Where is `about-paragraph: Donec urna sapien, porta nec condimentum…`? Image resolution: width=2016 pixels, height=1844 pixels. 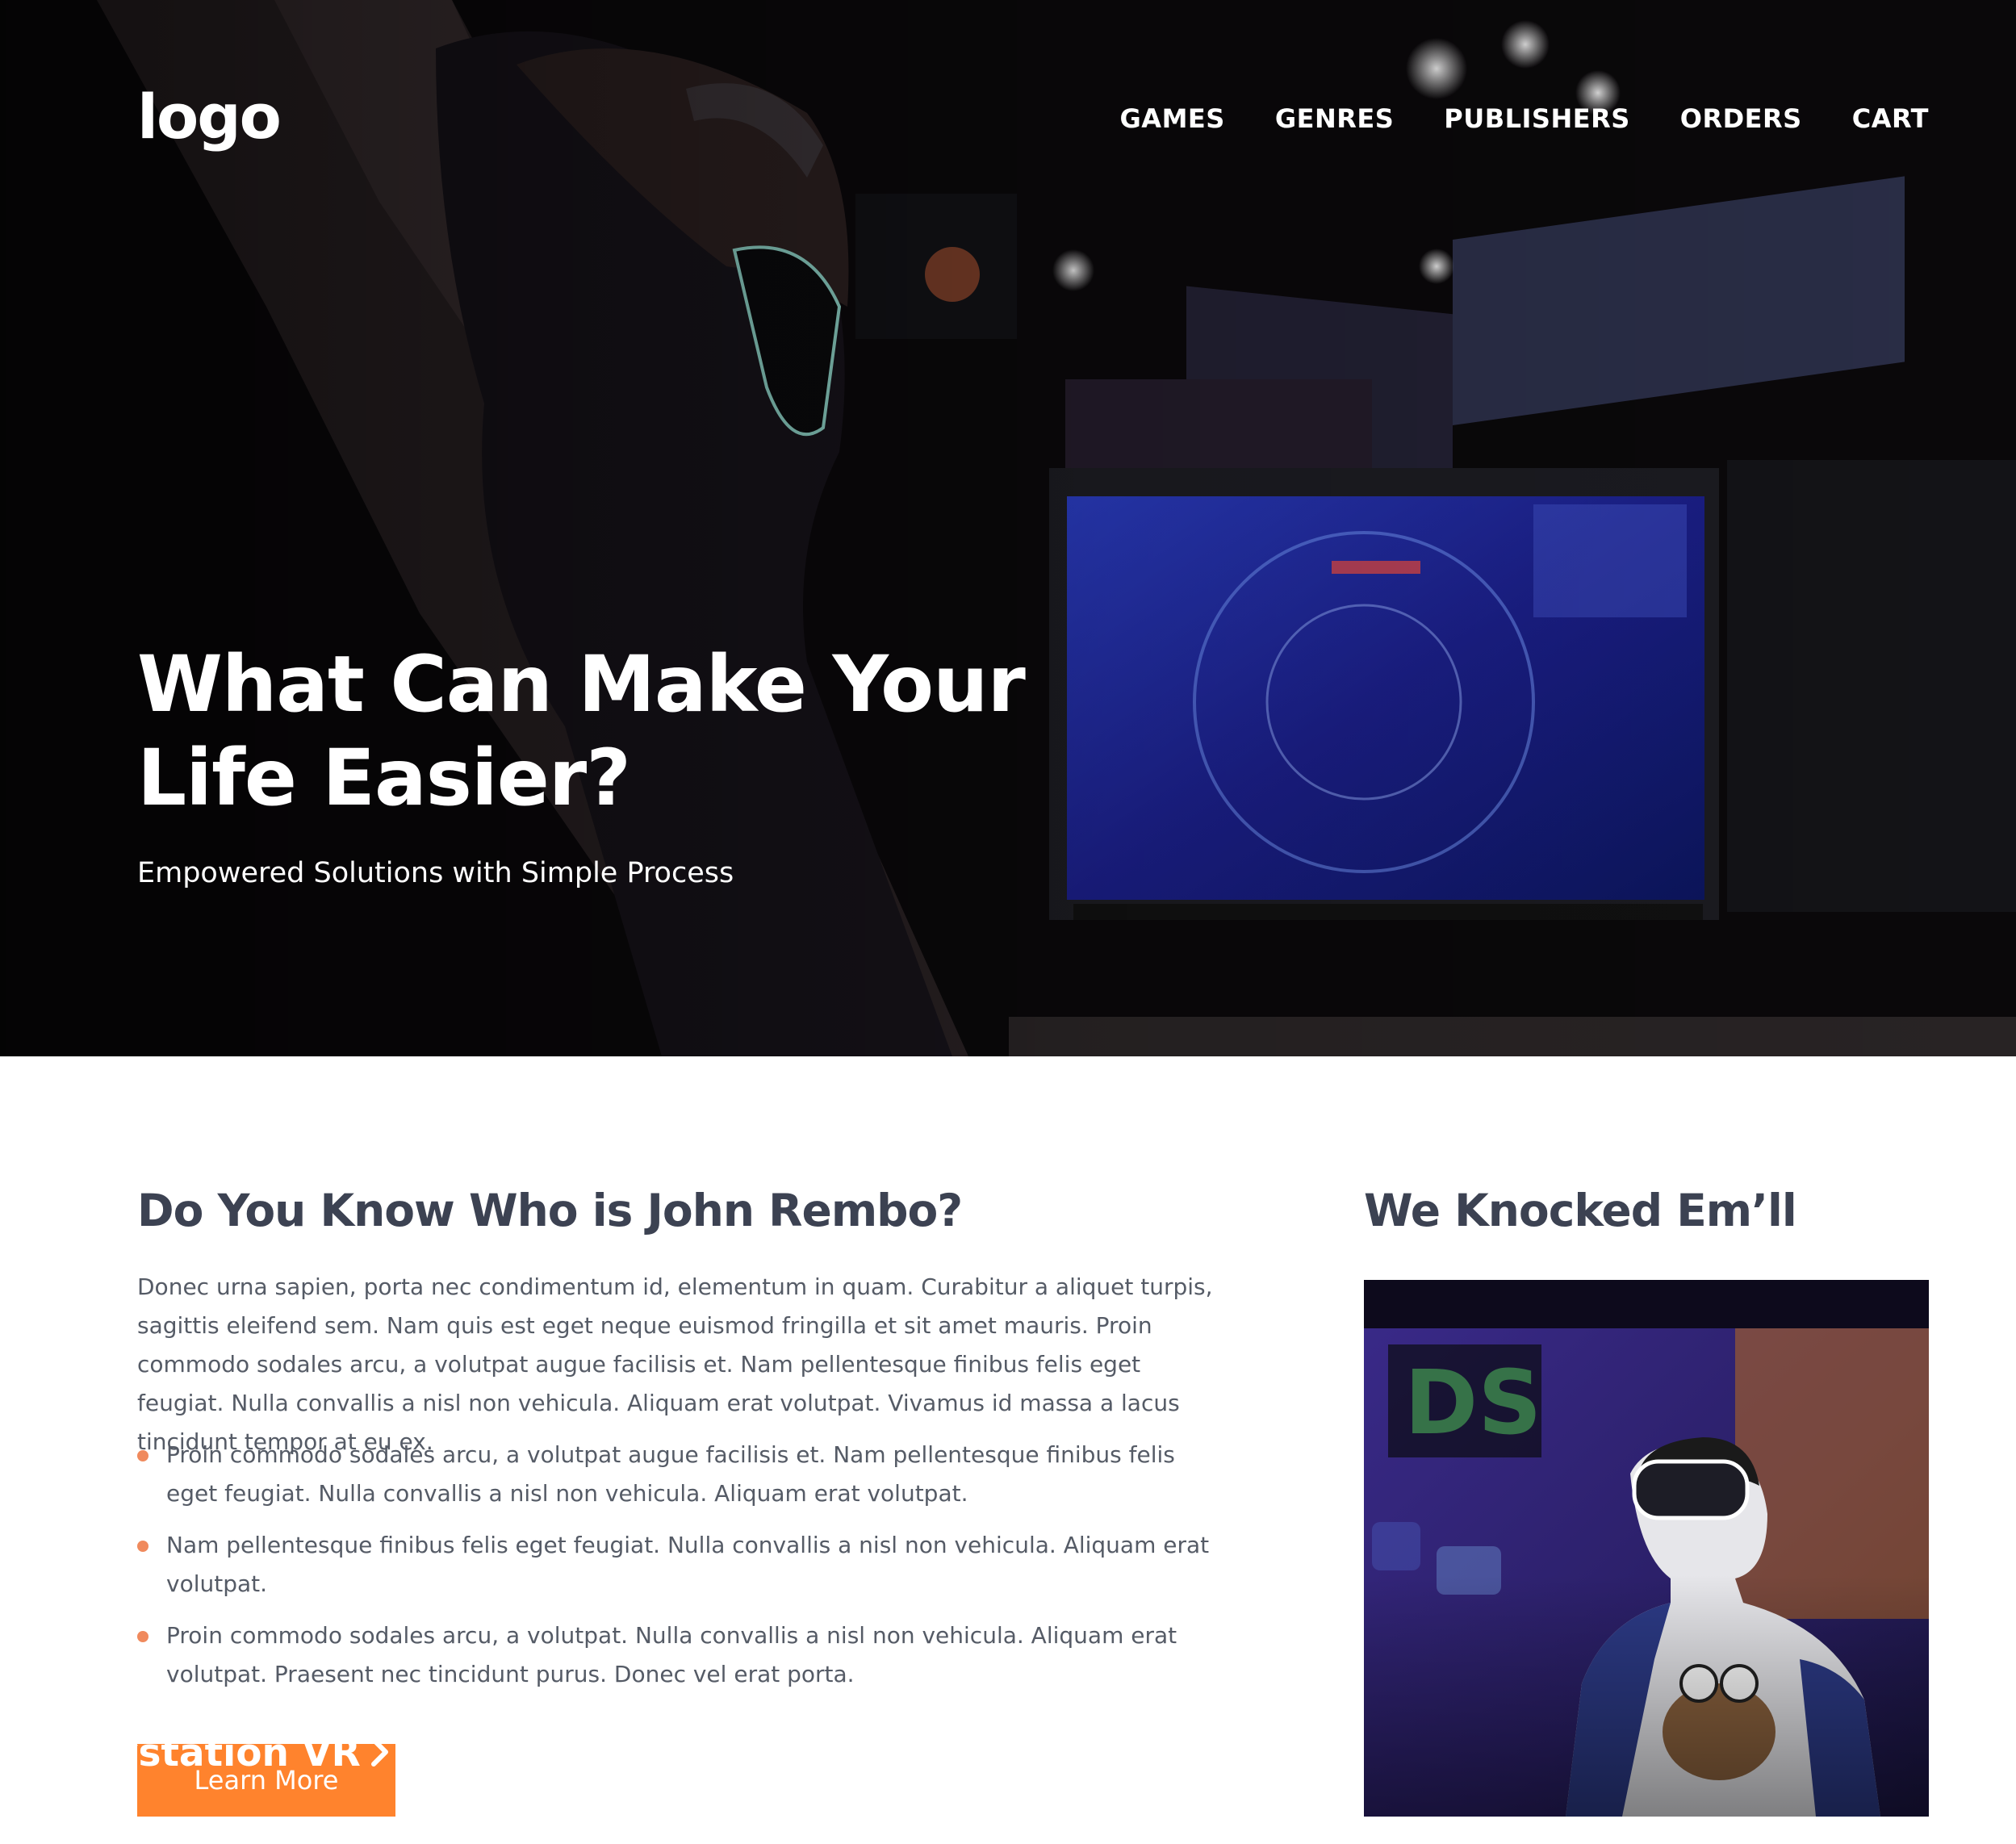
about-paragraph: Donec urna sapien, porta nec condimentum… is located at coordinates (675, 1364).